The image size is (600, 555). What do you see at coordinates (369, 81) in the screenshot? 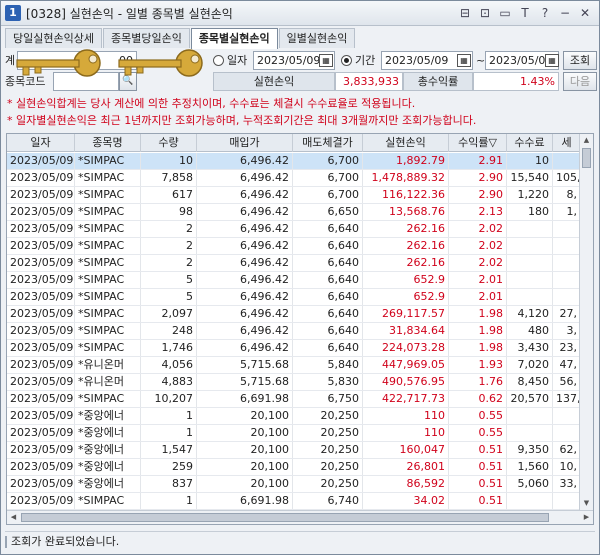
I see `realized-pnl-value: 3,833,933` at bounding box center [369, 81].